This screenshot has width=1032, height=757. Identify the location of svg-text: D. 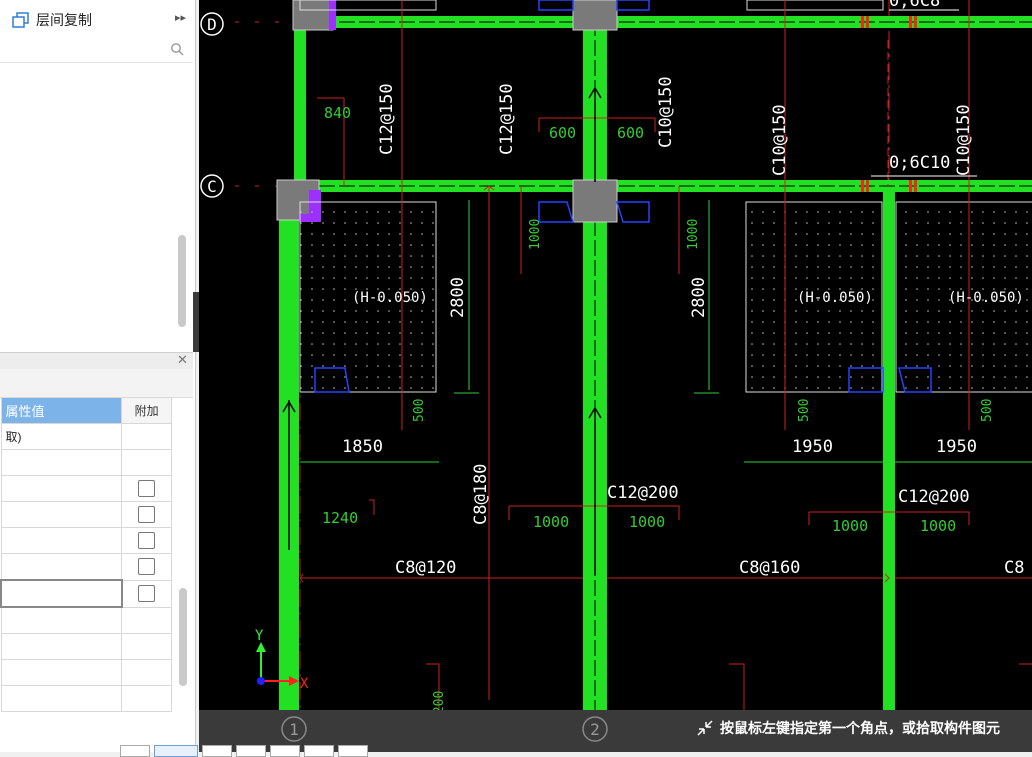
(212, 24).